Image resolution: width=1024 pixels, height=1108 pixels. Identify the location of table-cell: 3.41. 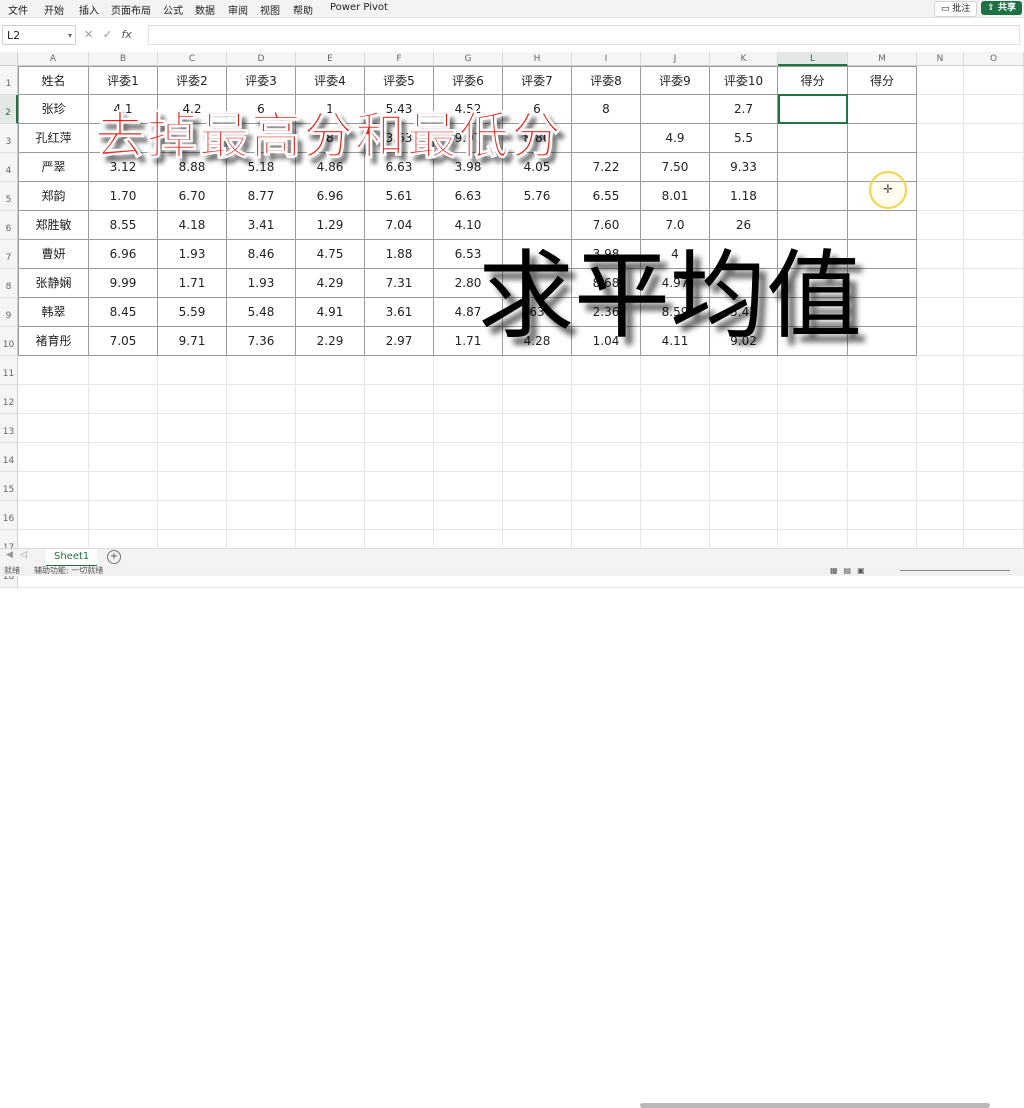
(261, 225).